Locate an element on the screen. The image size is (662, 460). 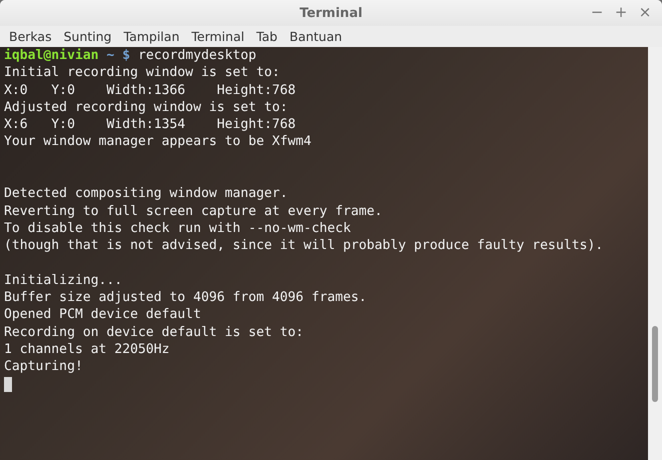
output-line: Detected compositing window manager. is located at coordinates (146, 194).